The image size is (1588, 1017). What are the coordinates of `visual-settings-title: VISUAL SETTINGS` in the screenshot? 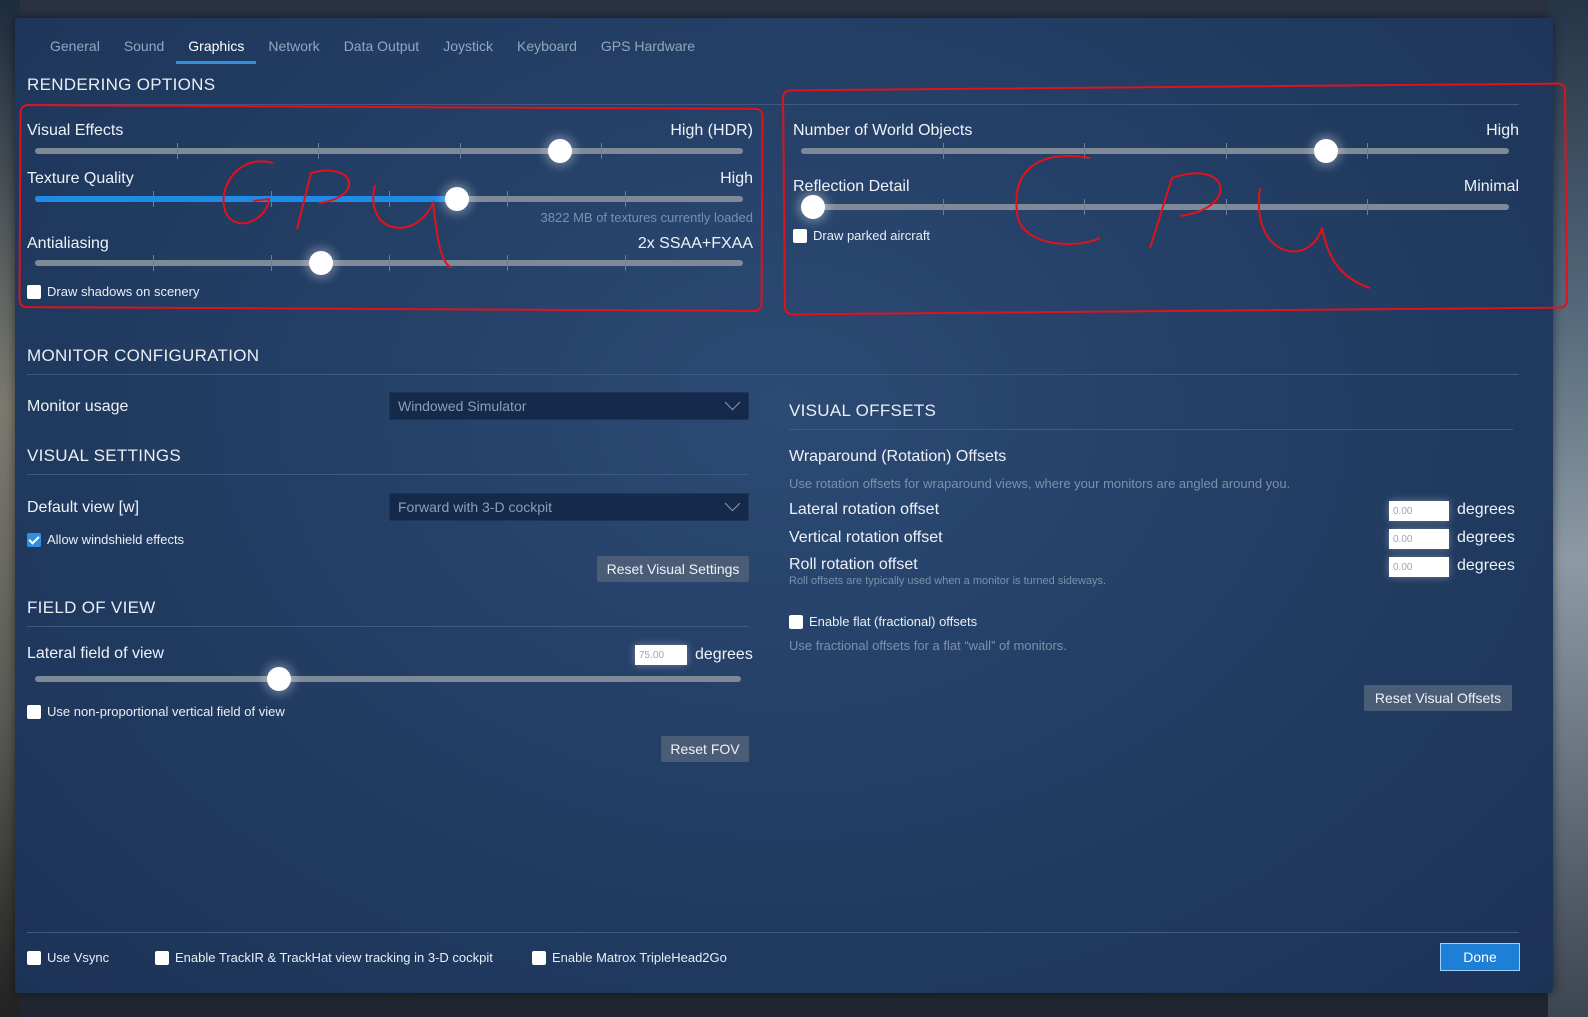 It's located at (104, 455).